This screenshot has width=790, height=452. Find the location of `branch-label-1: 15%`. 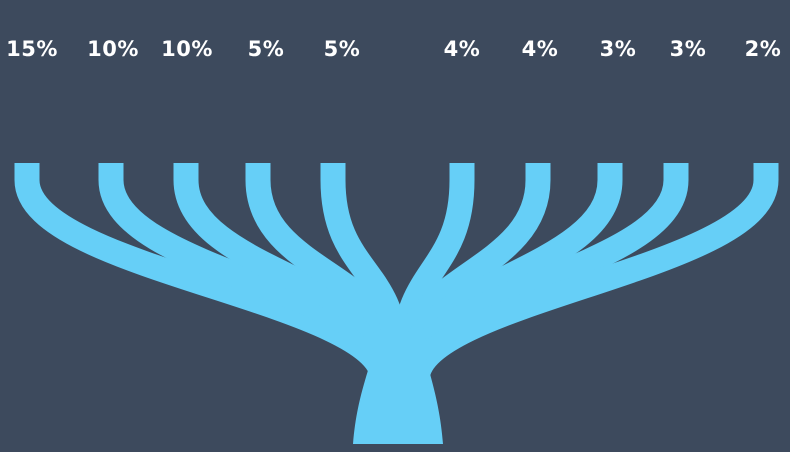

branch-label-1: 15% is located at coordinates (32, 49).